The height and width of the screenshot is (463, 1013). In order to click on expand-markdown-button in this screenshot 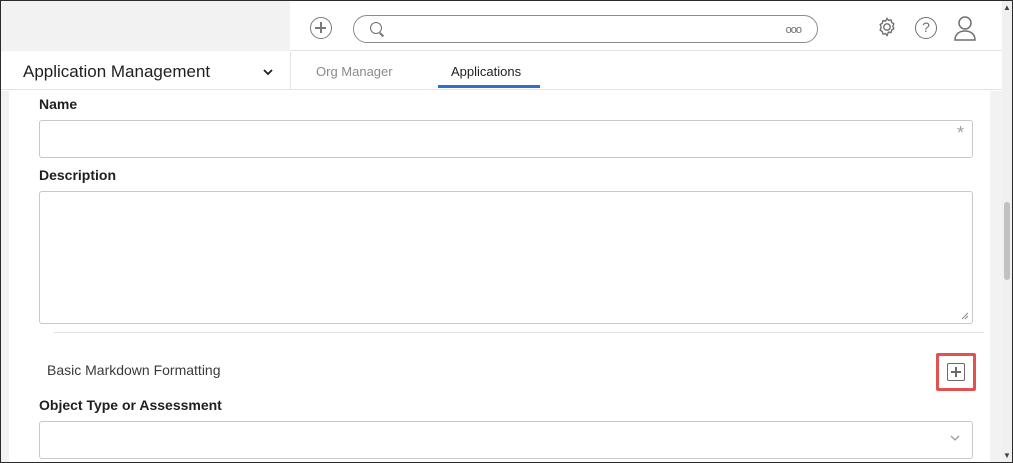, I will do `click(956, 372)`.